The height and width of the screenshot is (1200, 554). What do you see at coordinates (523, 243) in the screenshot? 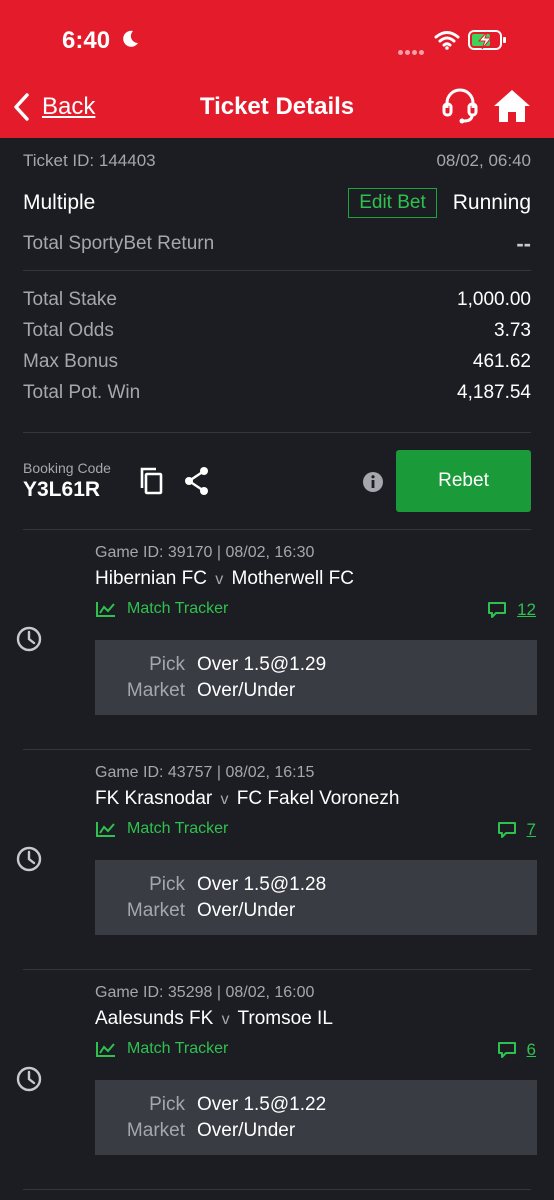
I see `sporty-return-value: --` at bounding box center [523, 243].